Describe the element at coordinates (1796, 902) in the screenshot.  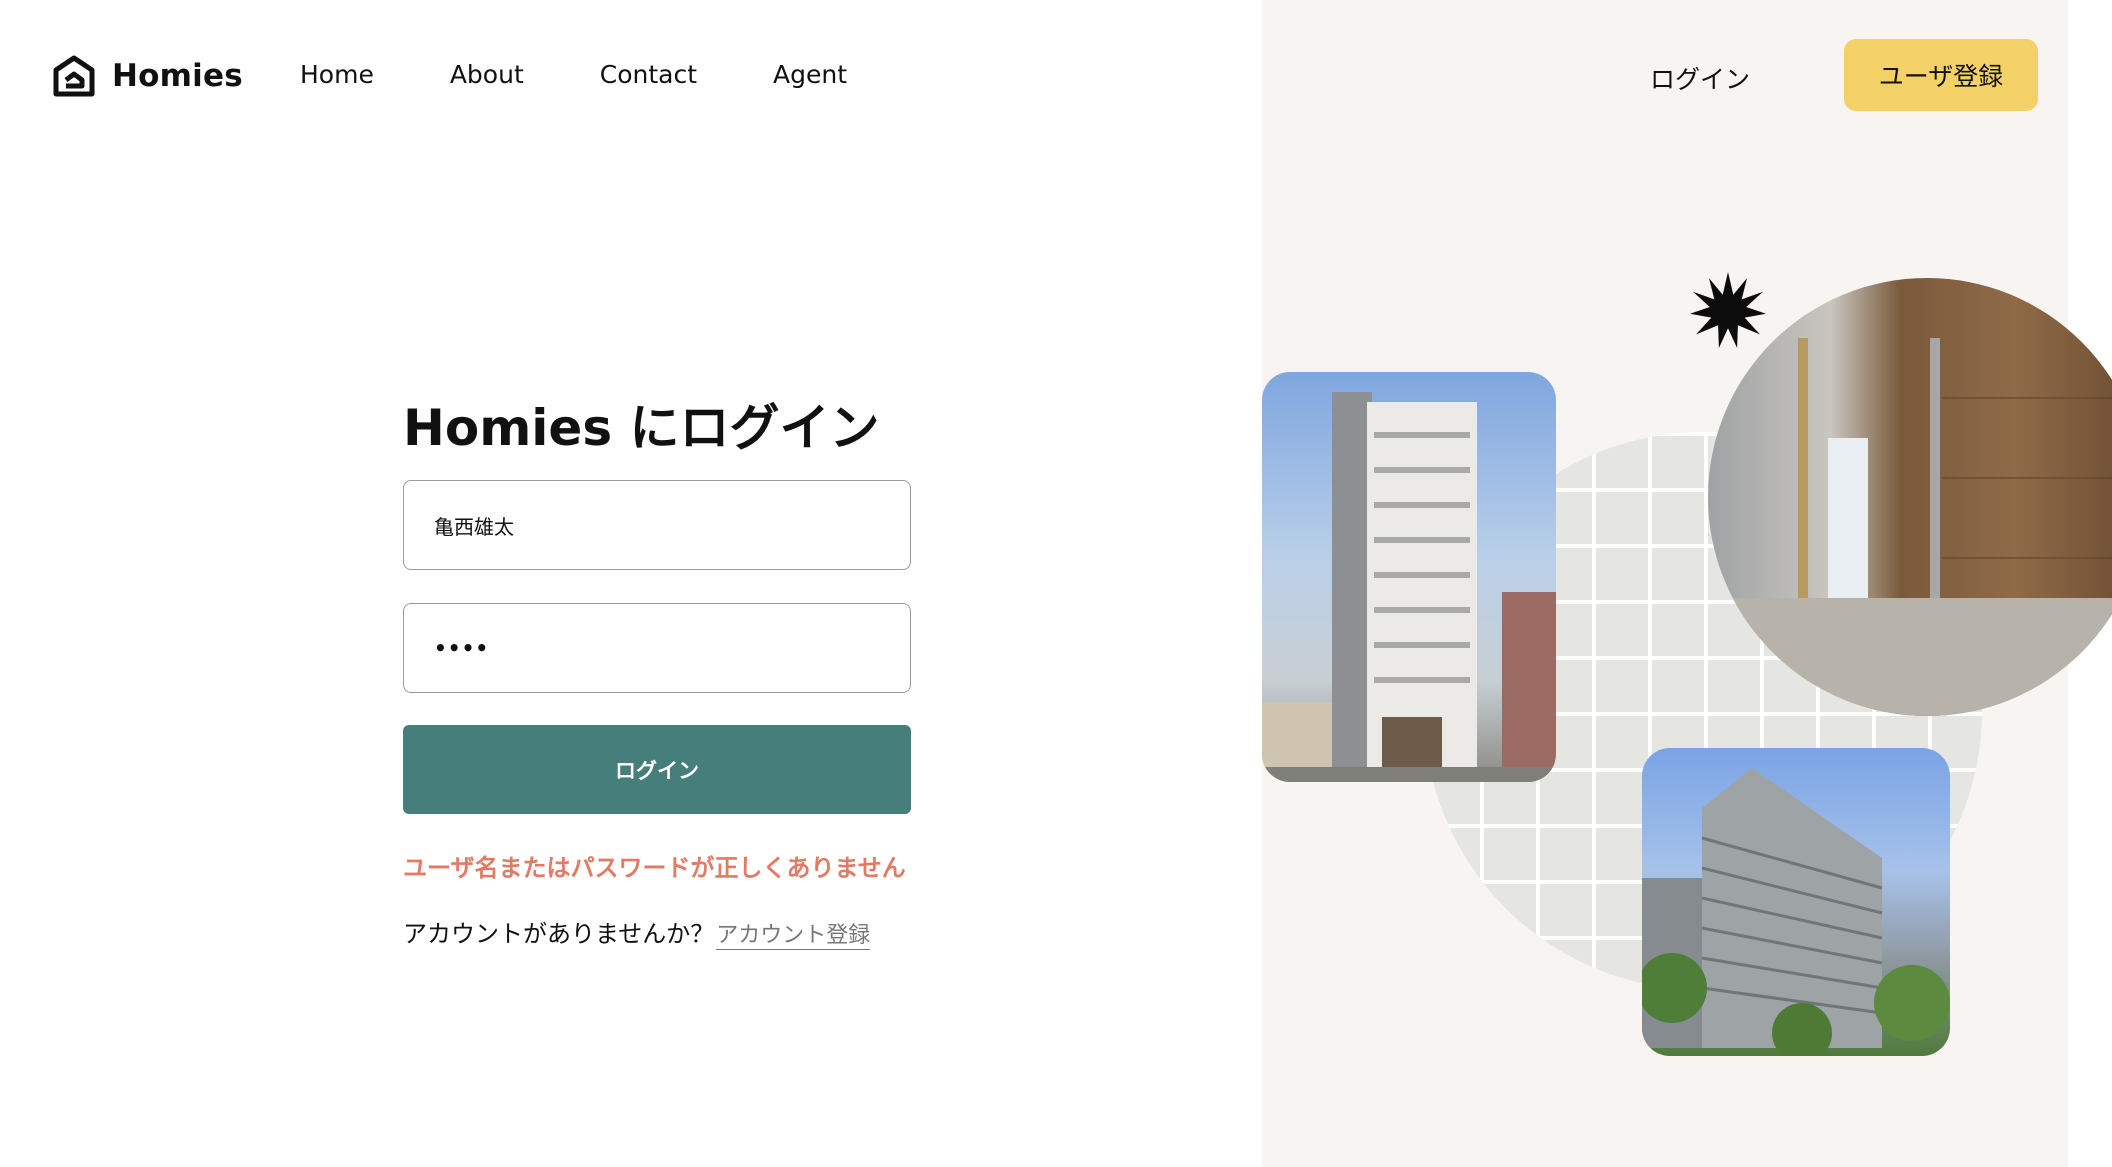
I see `highrise-building-photo` at that location.